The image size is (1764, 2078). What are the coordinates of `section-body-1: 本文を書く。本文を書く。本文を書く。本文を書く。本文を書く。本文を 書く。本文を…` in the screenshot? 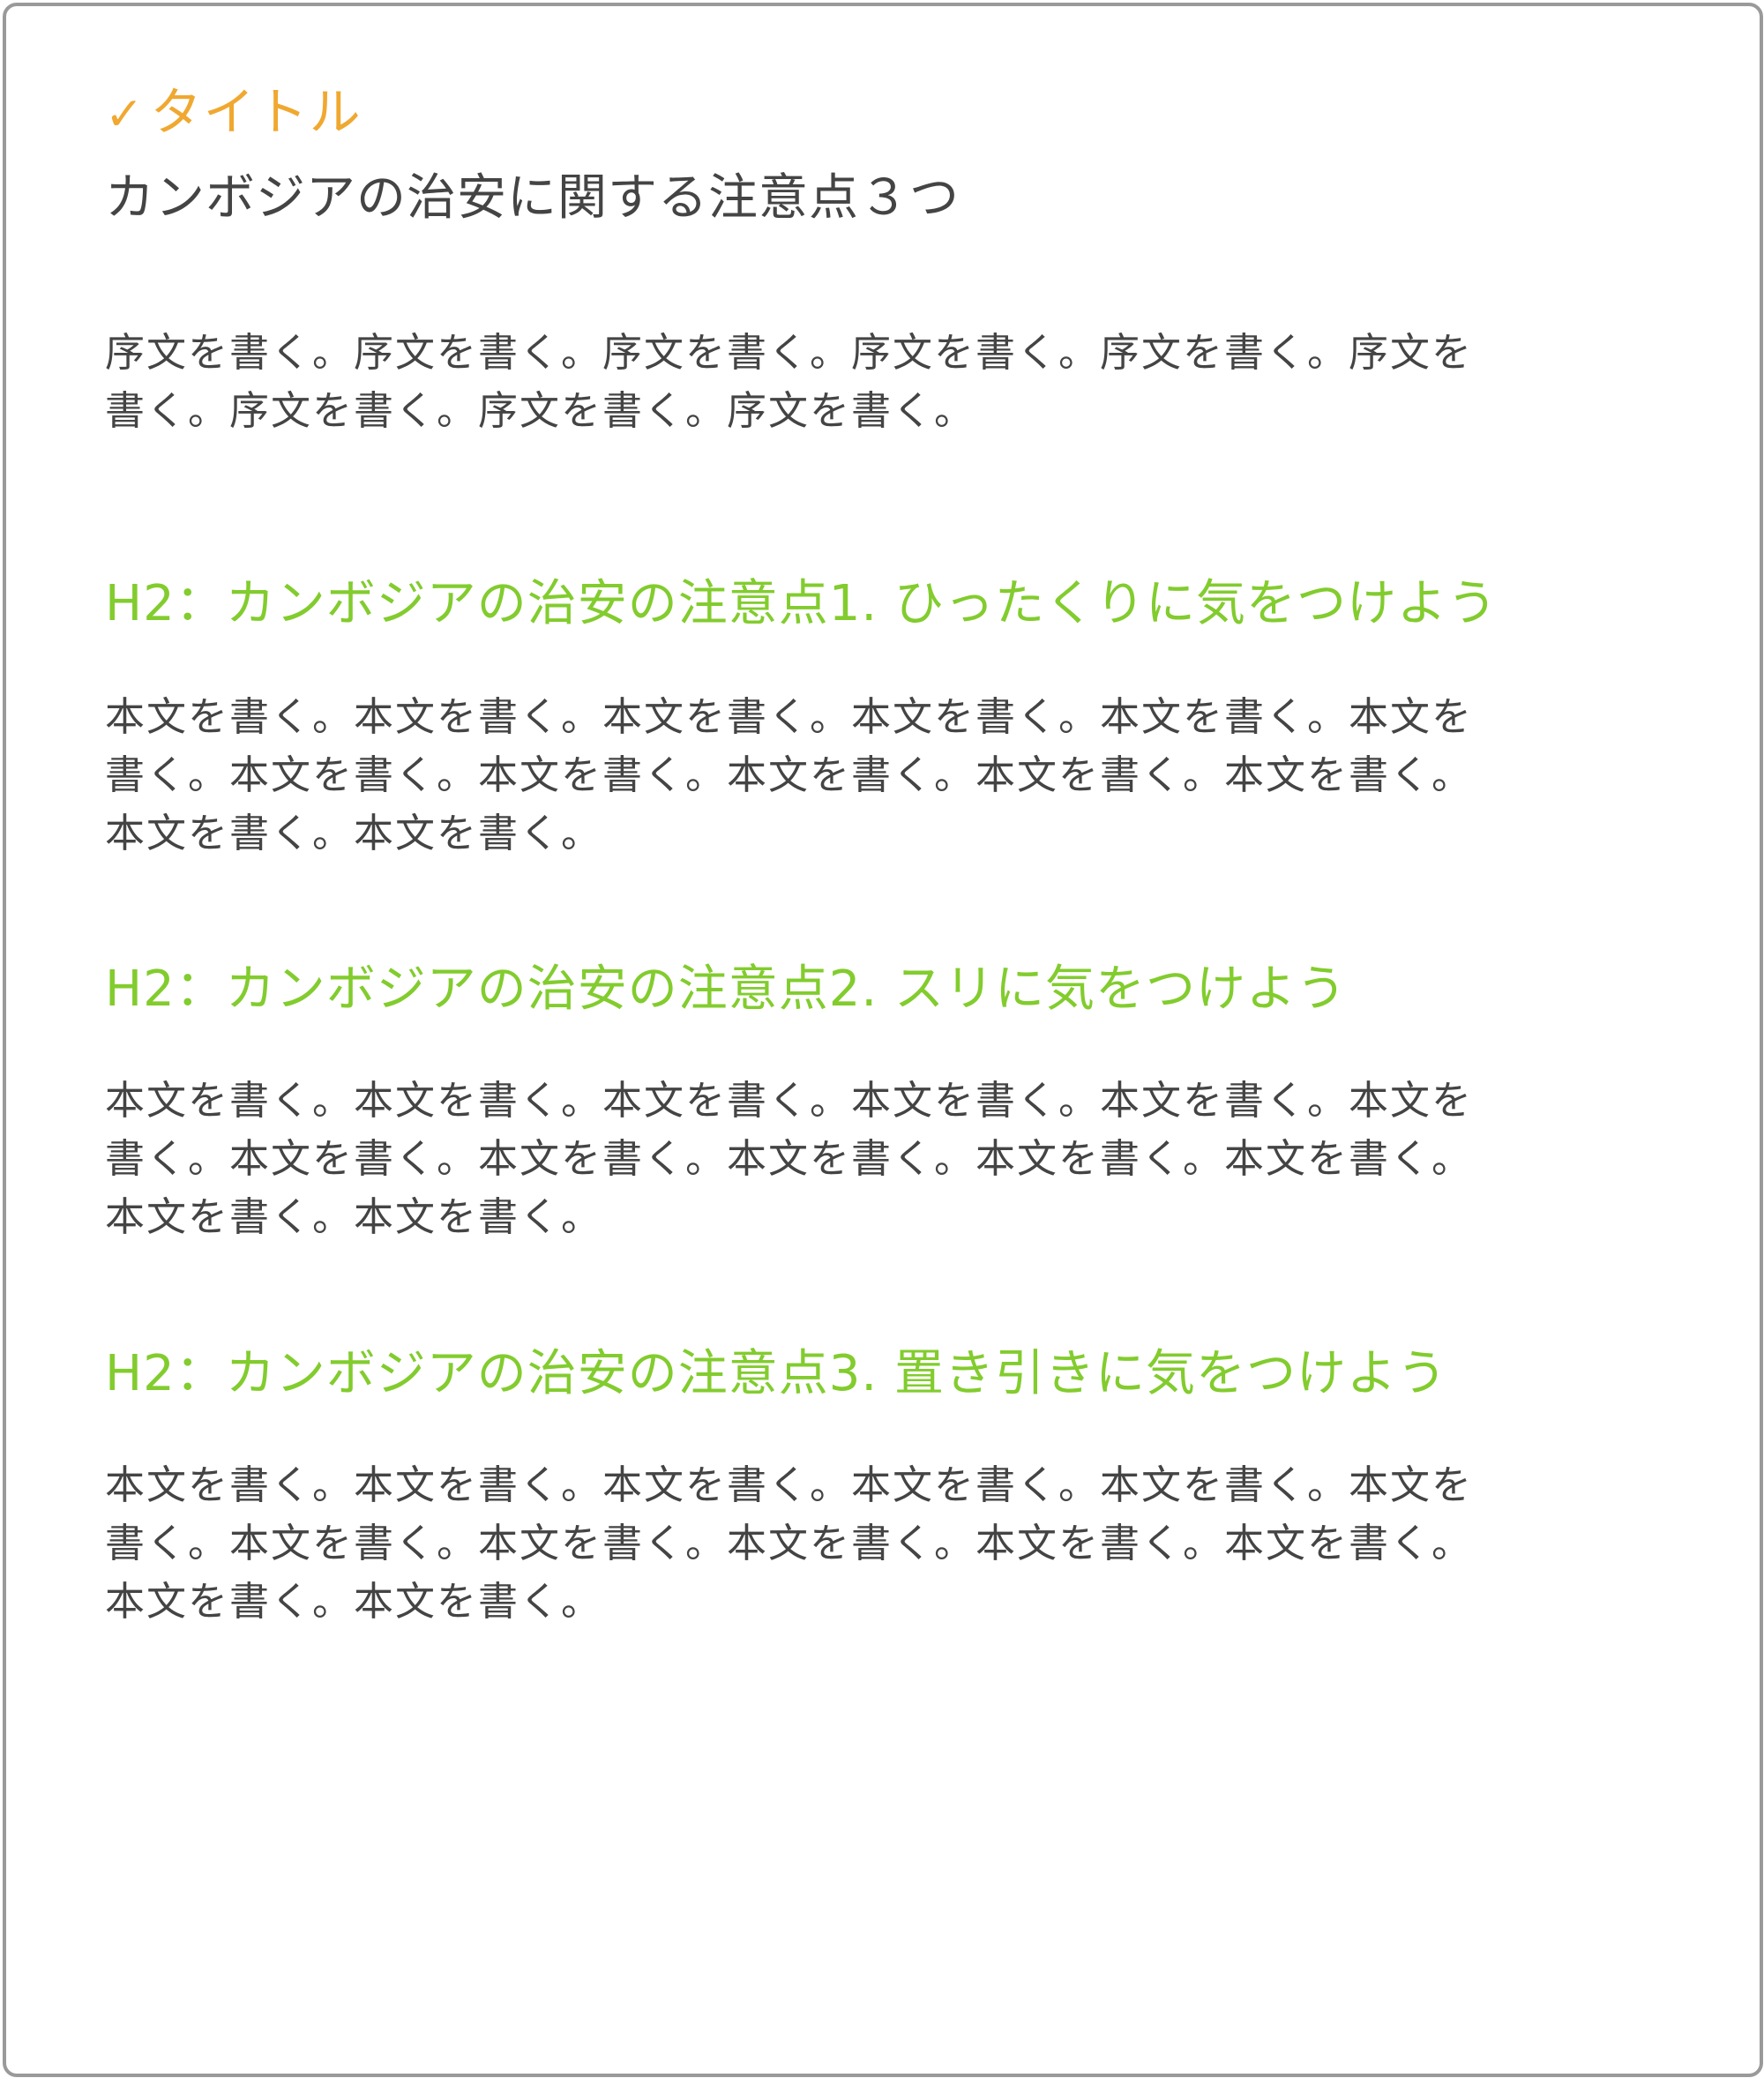 It's located at (789, 776).